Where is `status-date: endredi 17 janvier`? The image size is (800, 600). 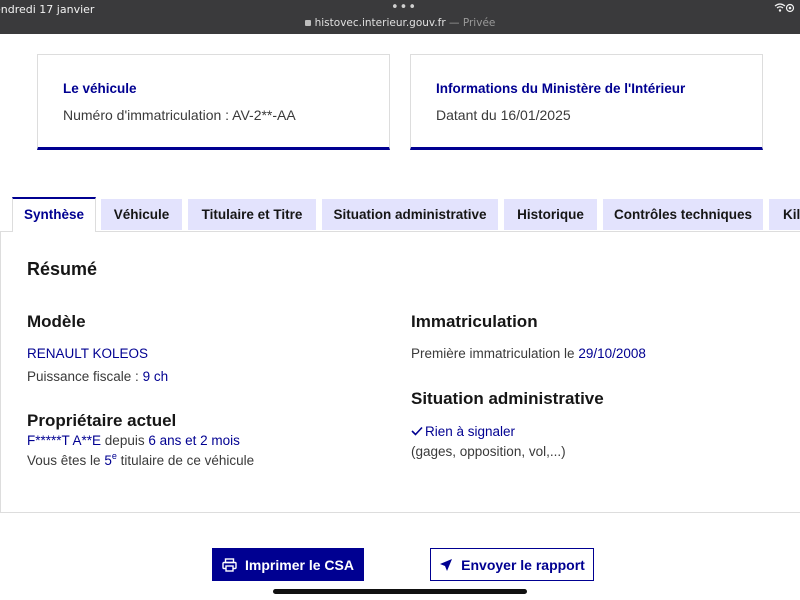
status-date: endredi 17 janvier is located at coordinates (47, 9).